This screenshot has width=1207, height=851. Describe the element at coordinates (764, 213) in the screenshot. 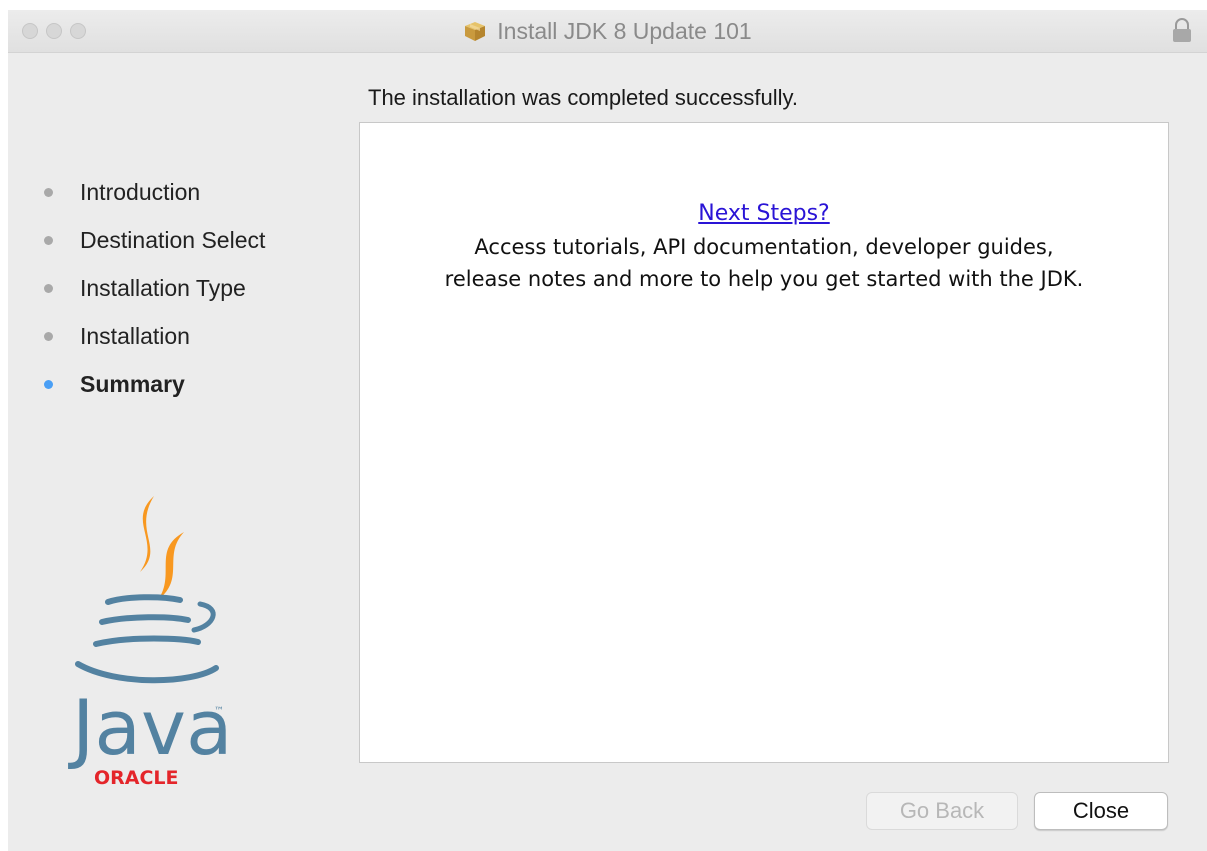

I see `next-steps-link: Next Steps?` at that location.